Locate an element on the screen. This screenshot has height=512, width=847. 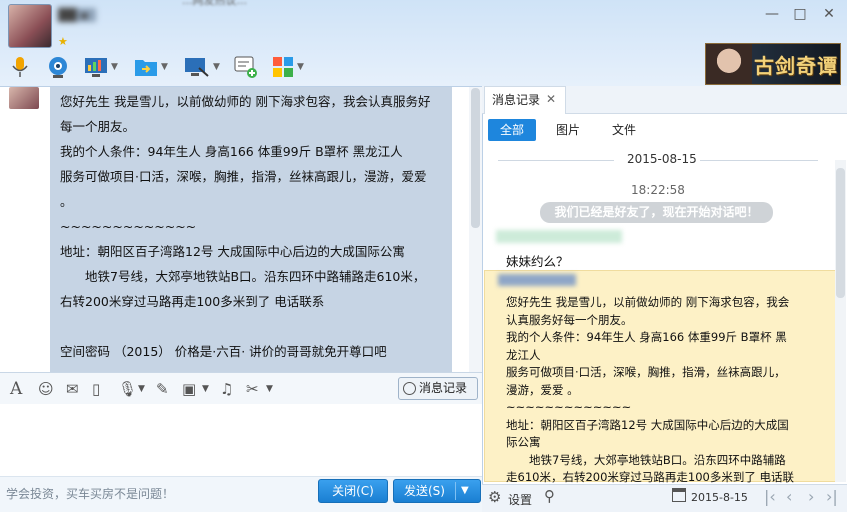
voice-call-button is located at coordinates (20, 67).